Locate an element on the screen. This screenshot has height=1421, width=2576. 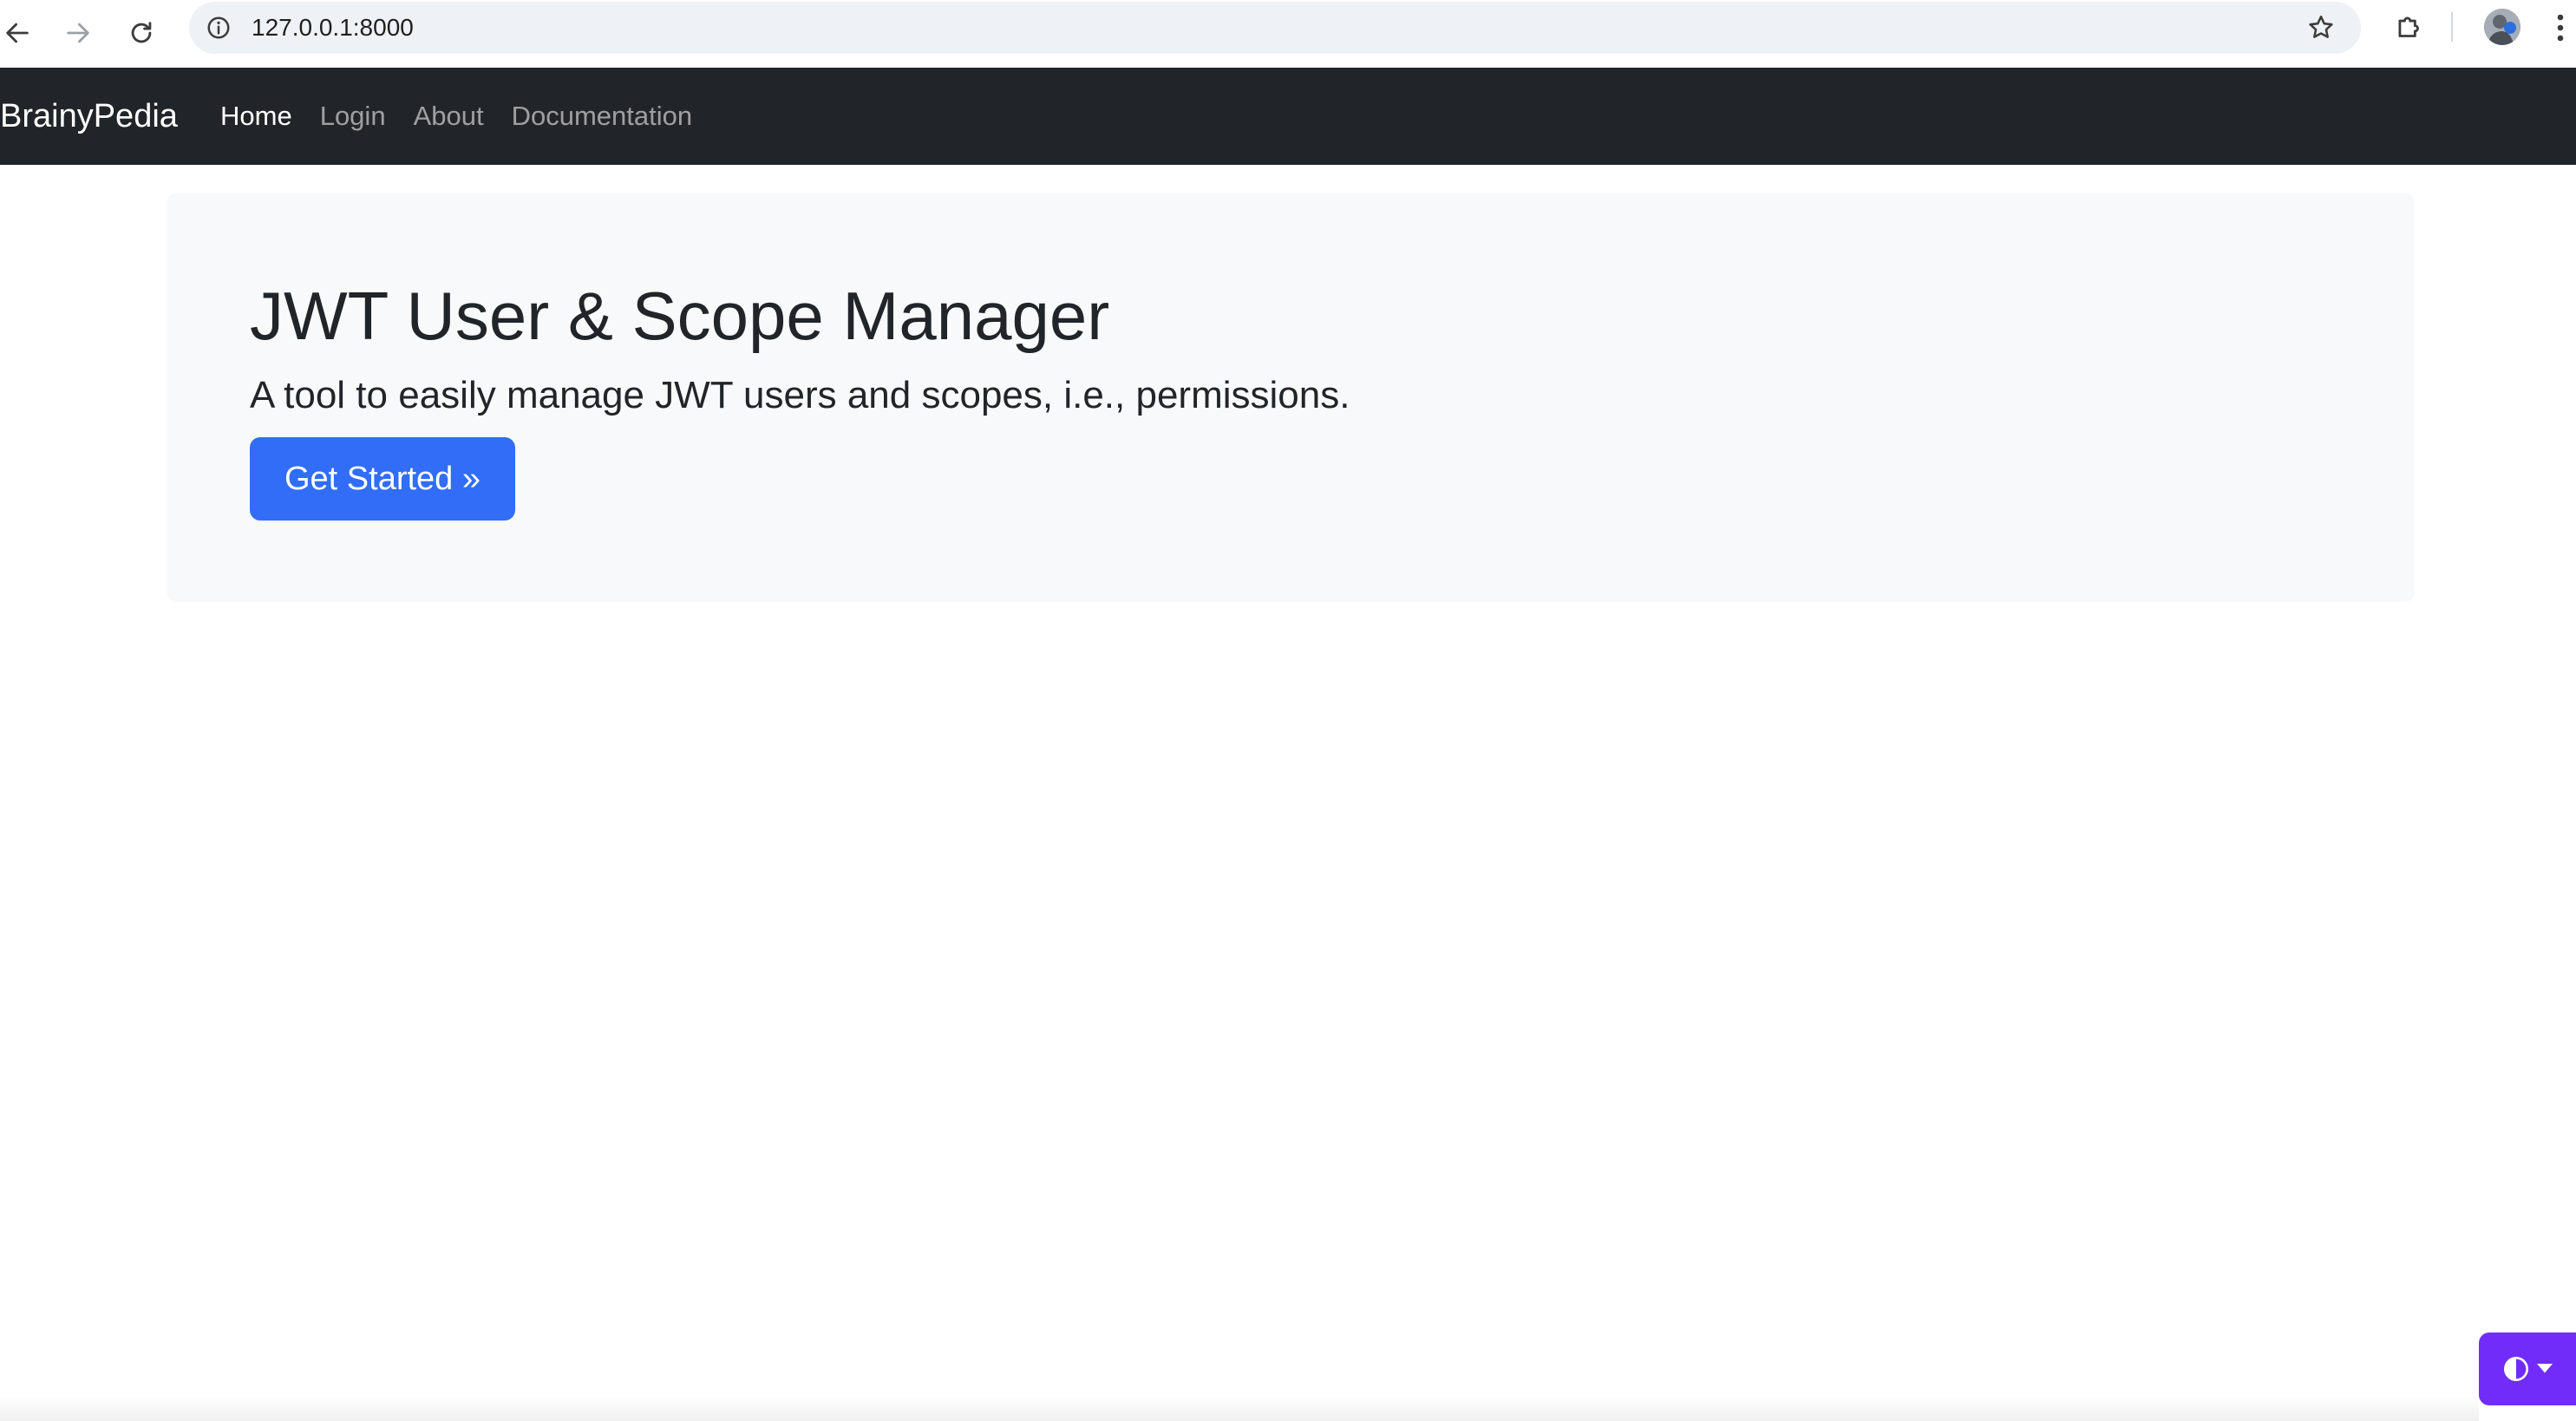
bookmark-button is located at coordinates (2321, 28).